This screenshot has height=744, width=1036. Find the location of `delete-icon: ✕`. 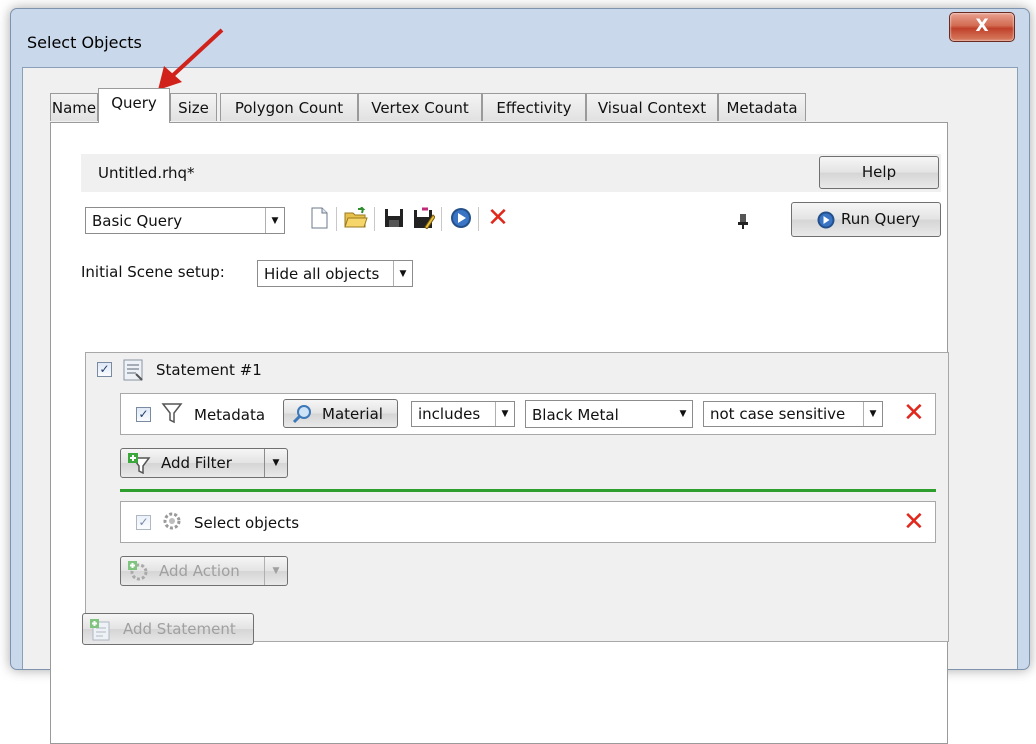

delete-icon: ✕ is located at coordinates (498, 218).